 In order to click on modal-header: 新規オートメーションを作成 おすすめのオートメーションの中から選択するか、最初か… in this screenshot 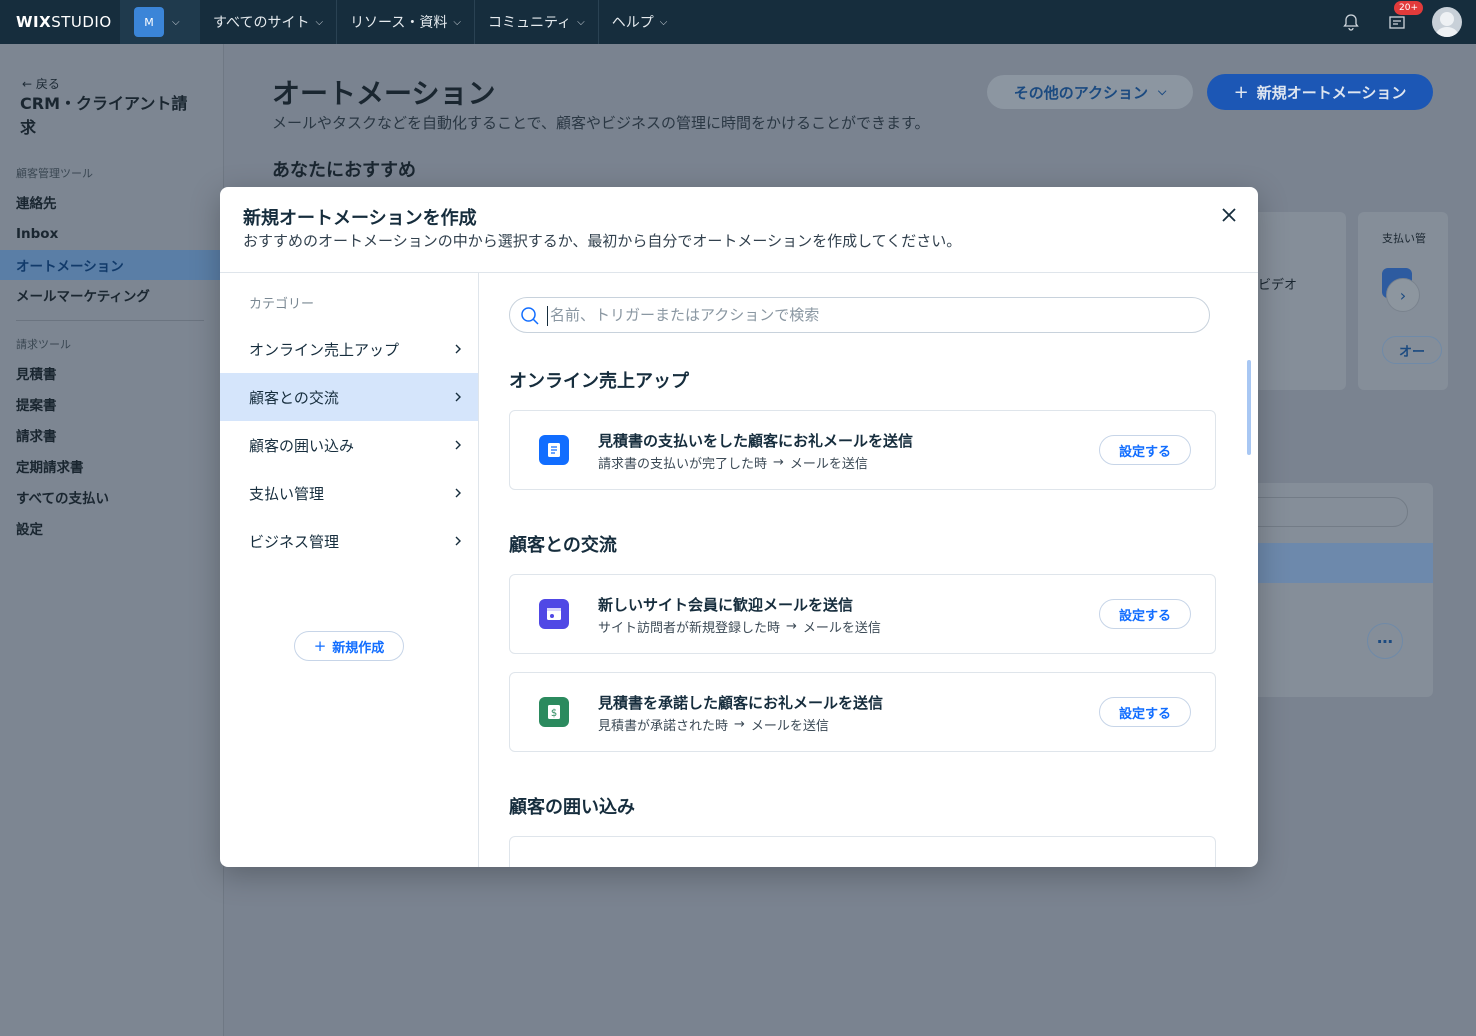, I will do `click(739, 230)`.